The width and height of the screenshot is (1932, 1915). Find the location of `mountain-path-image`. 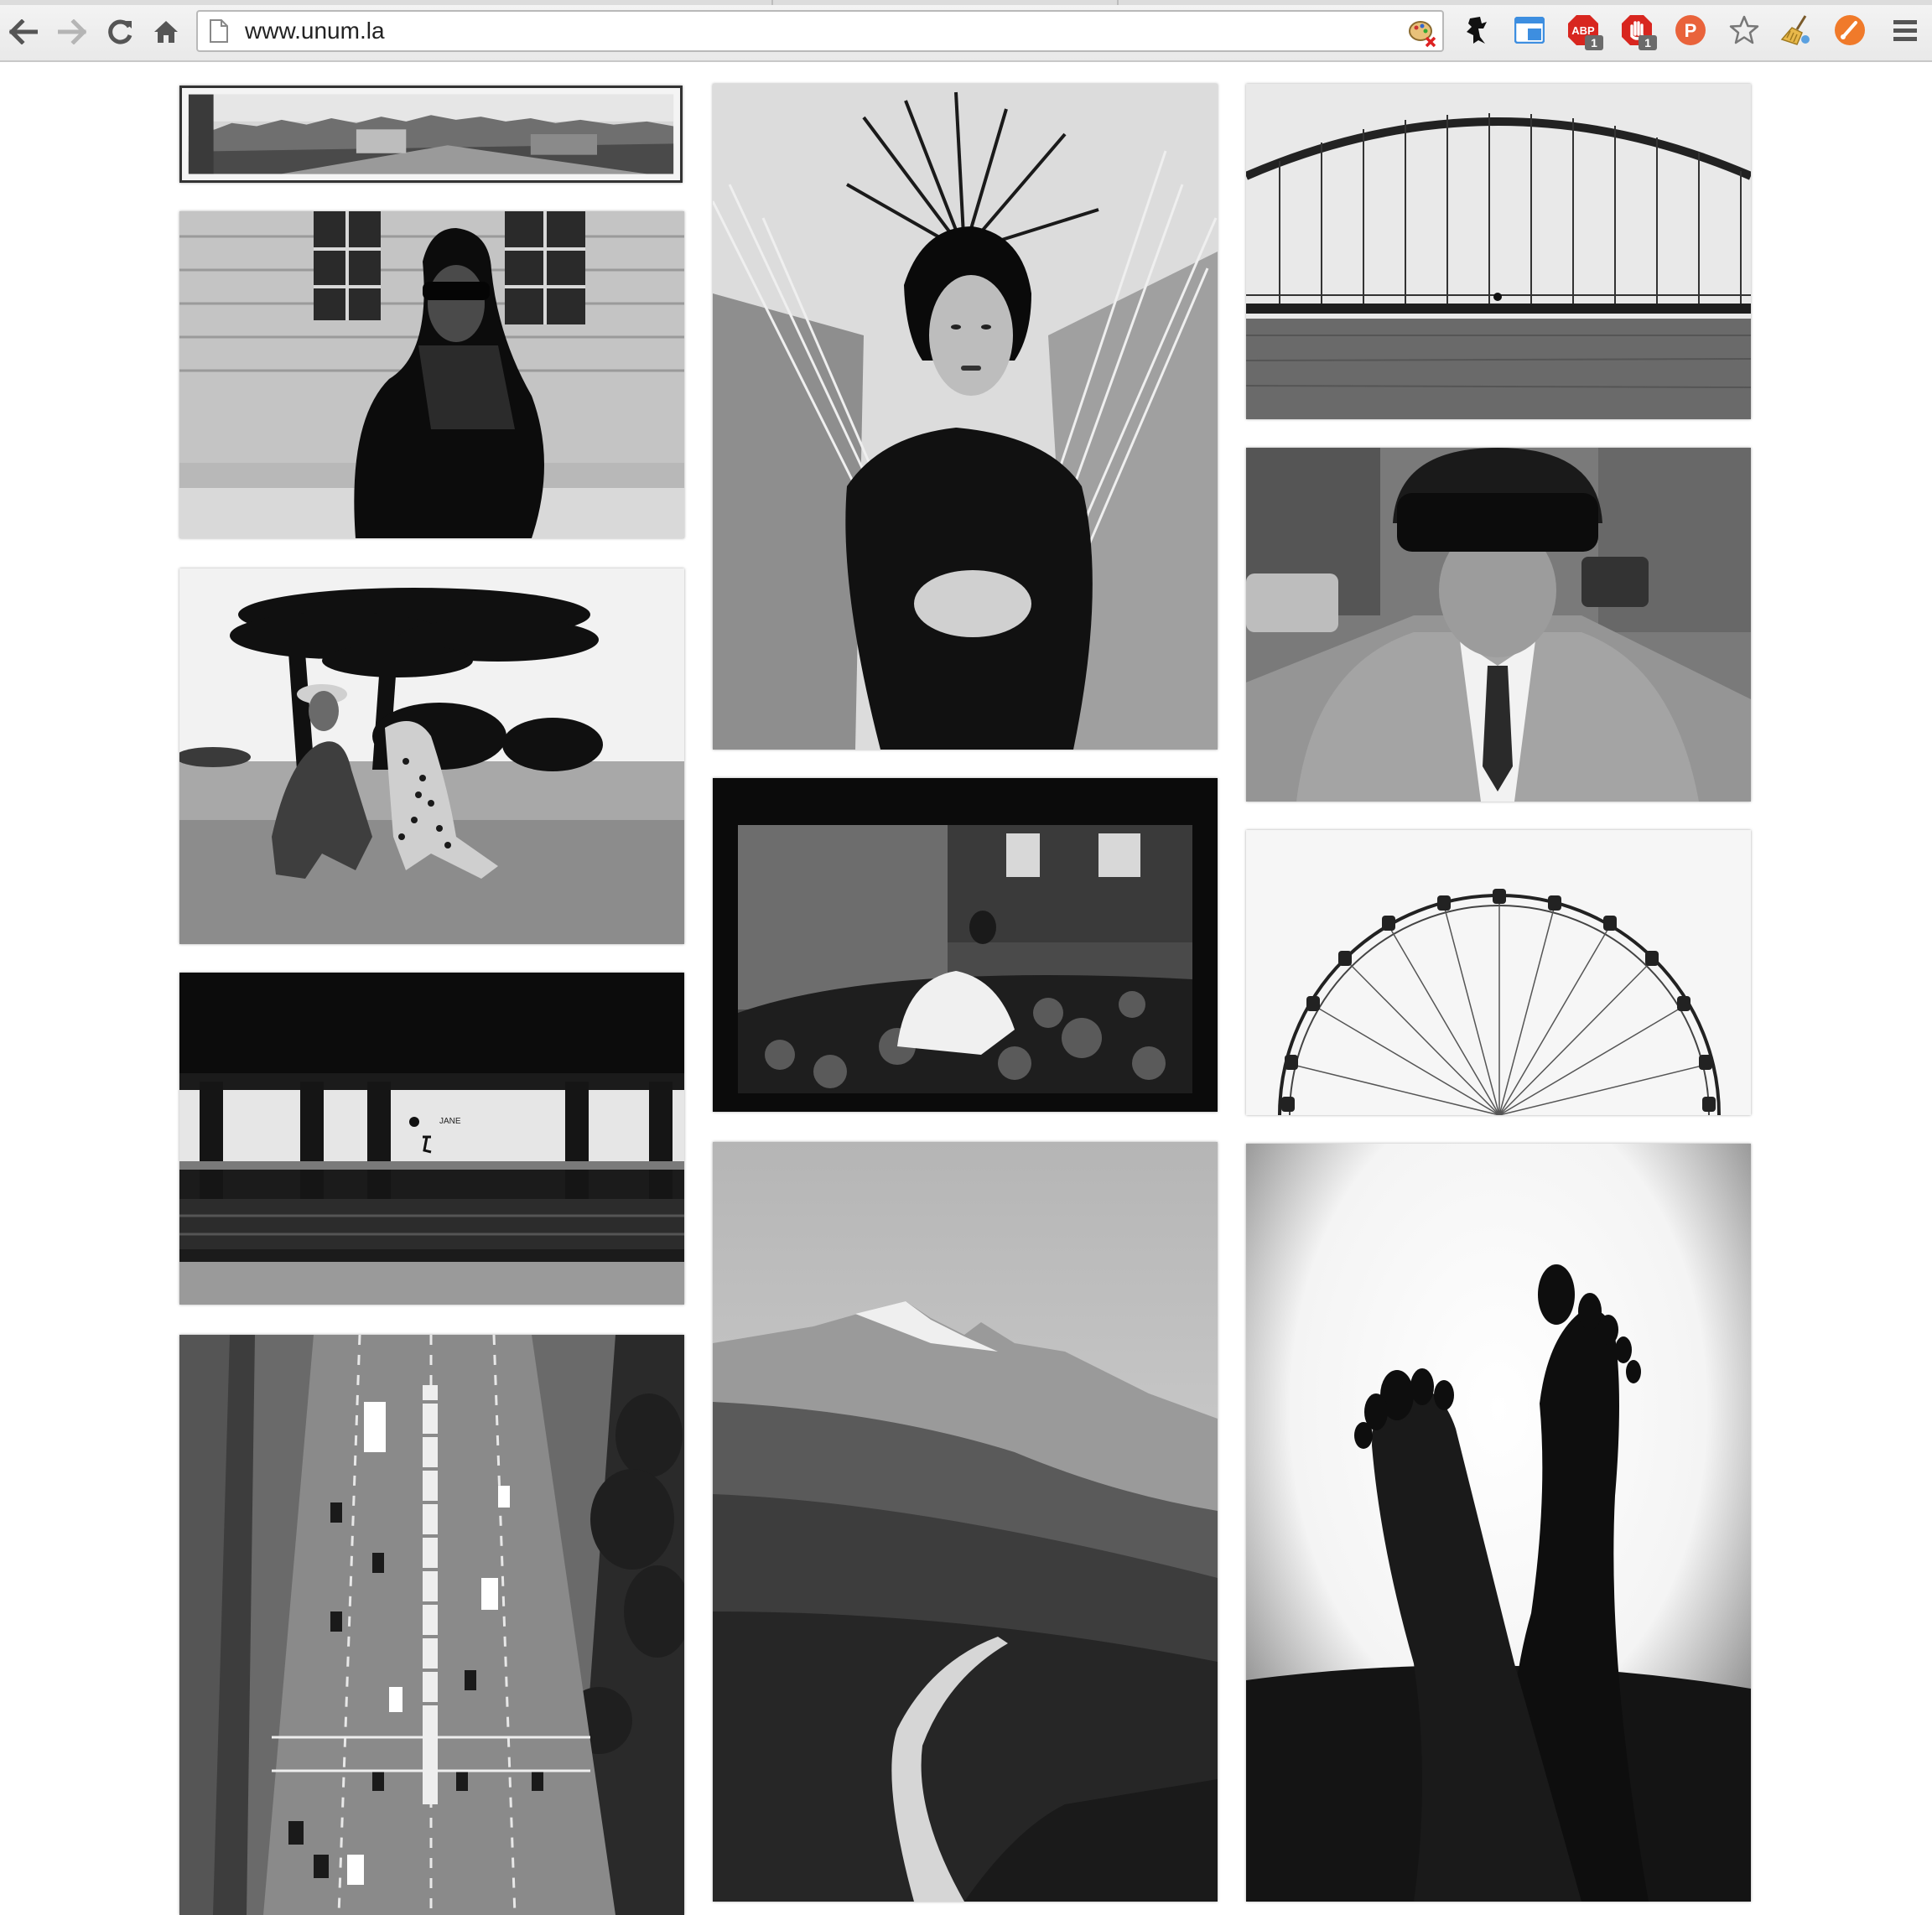

mountain-path-image is located at coordinates (965, 1522).